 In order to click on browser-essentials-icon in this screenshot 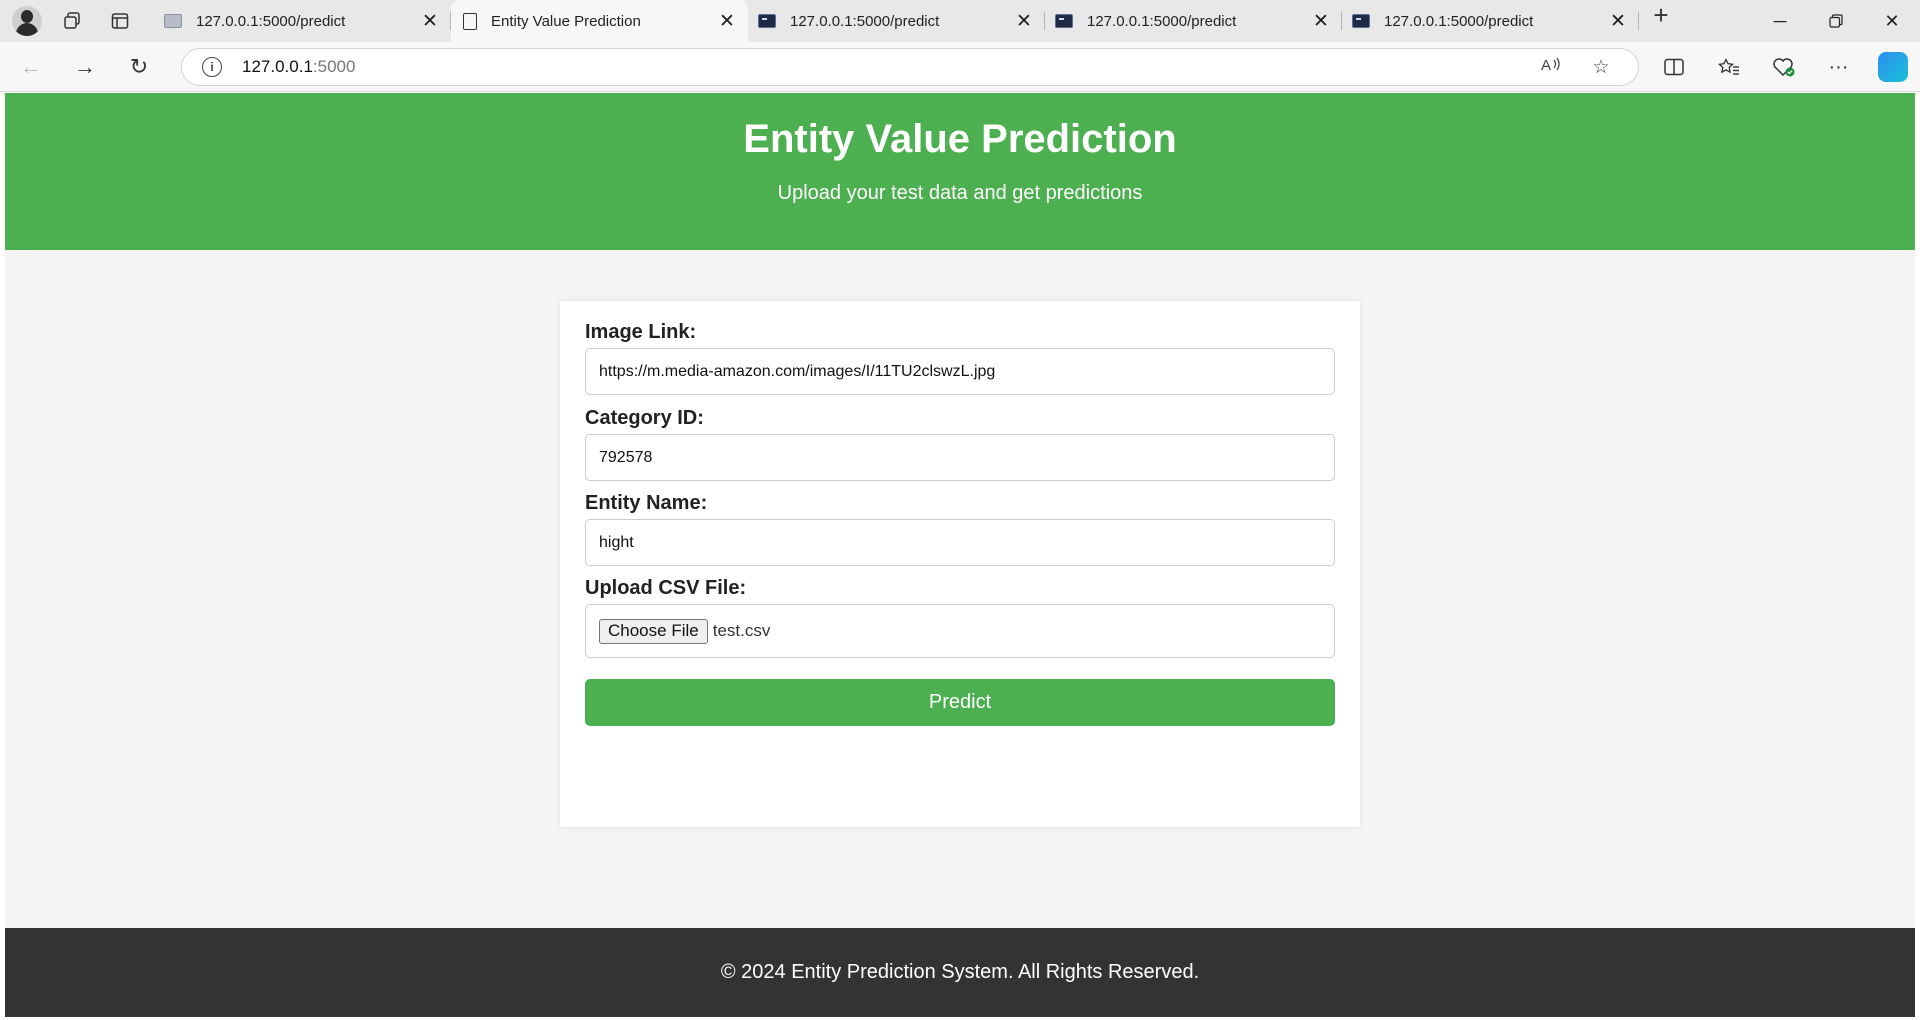, I will do `click(1783, 67)`.